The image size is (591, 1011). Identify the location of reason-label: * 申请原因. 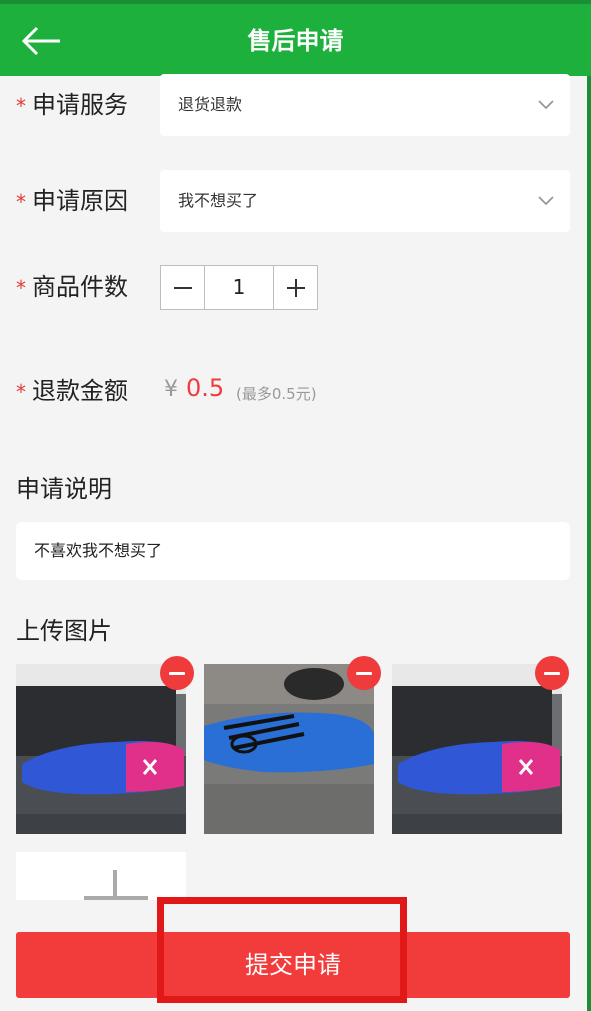
(72, 201).